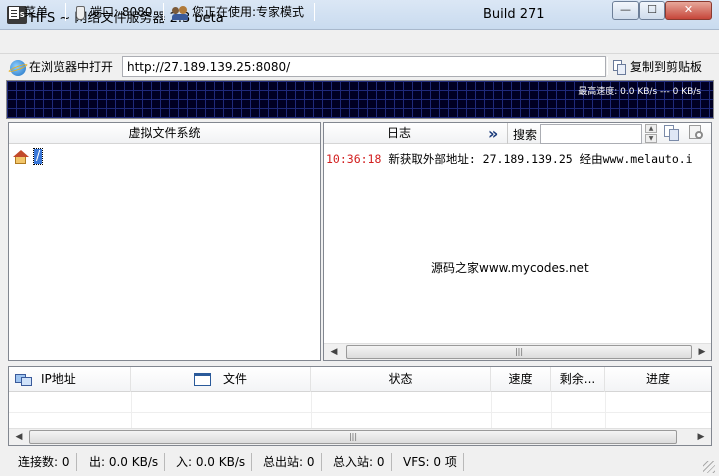 The image size is (719, 476). I want to click on expert-mode-button: 您正在使用:专家模式, so click(238, 12).